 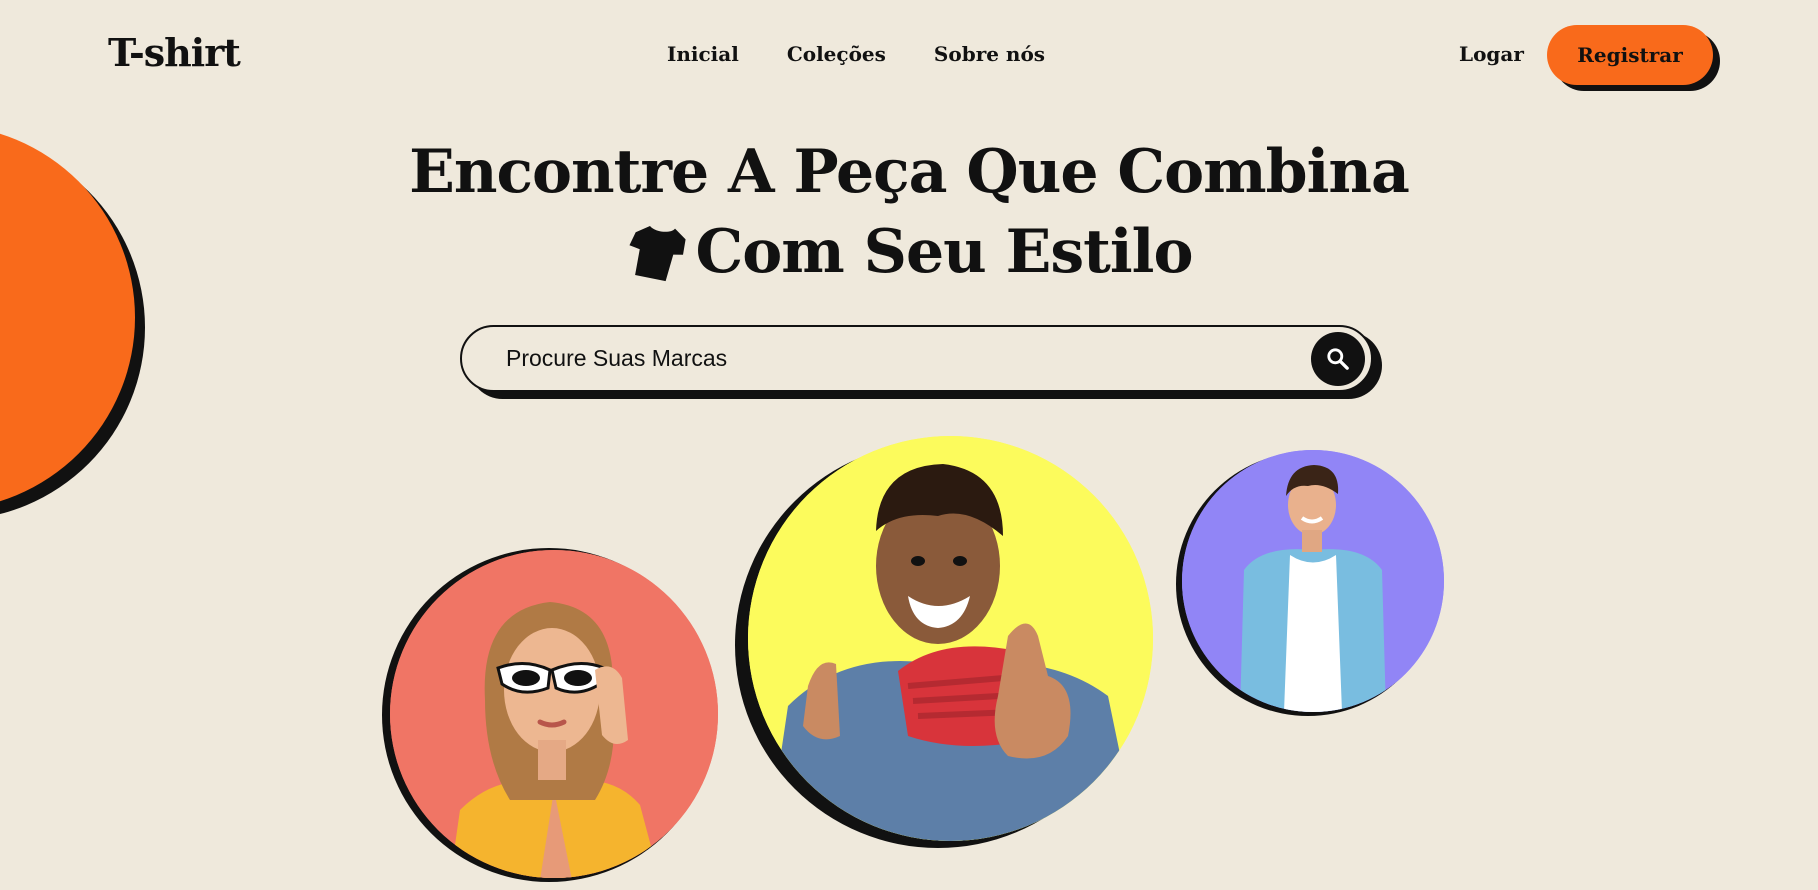 I want to click on nav-item-collections: Coleções, so click(x=836, y=54).